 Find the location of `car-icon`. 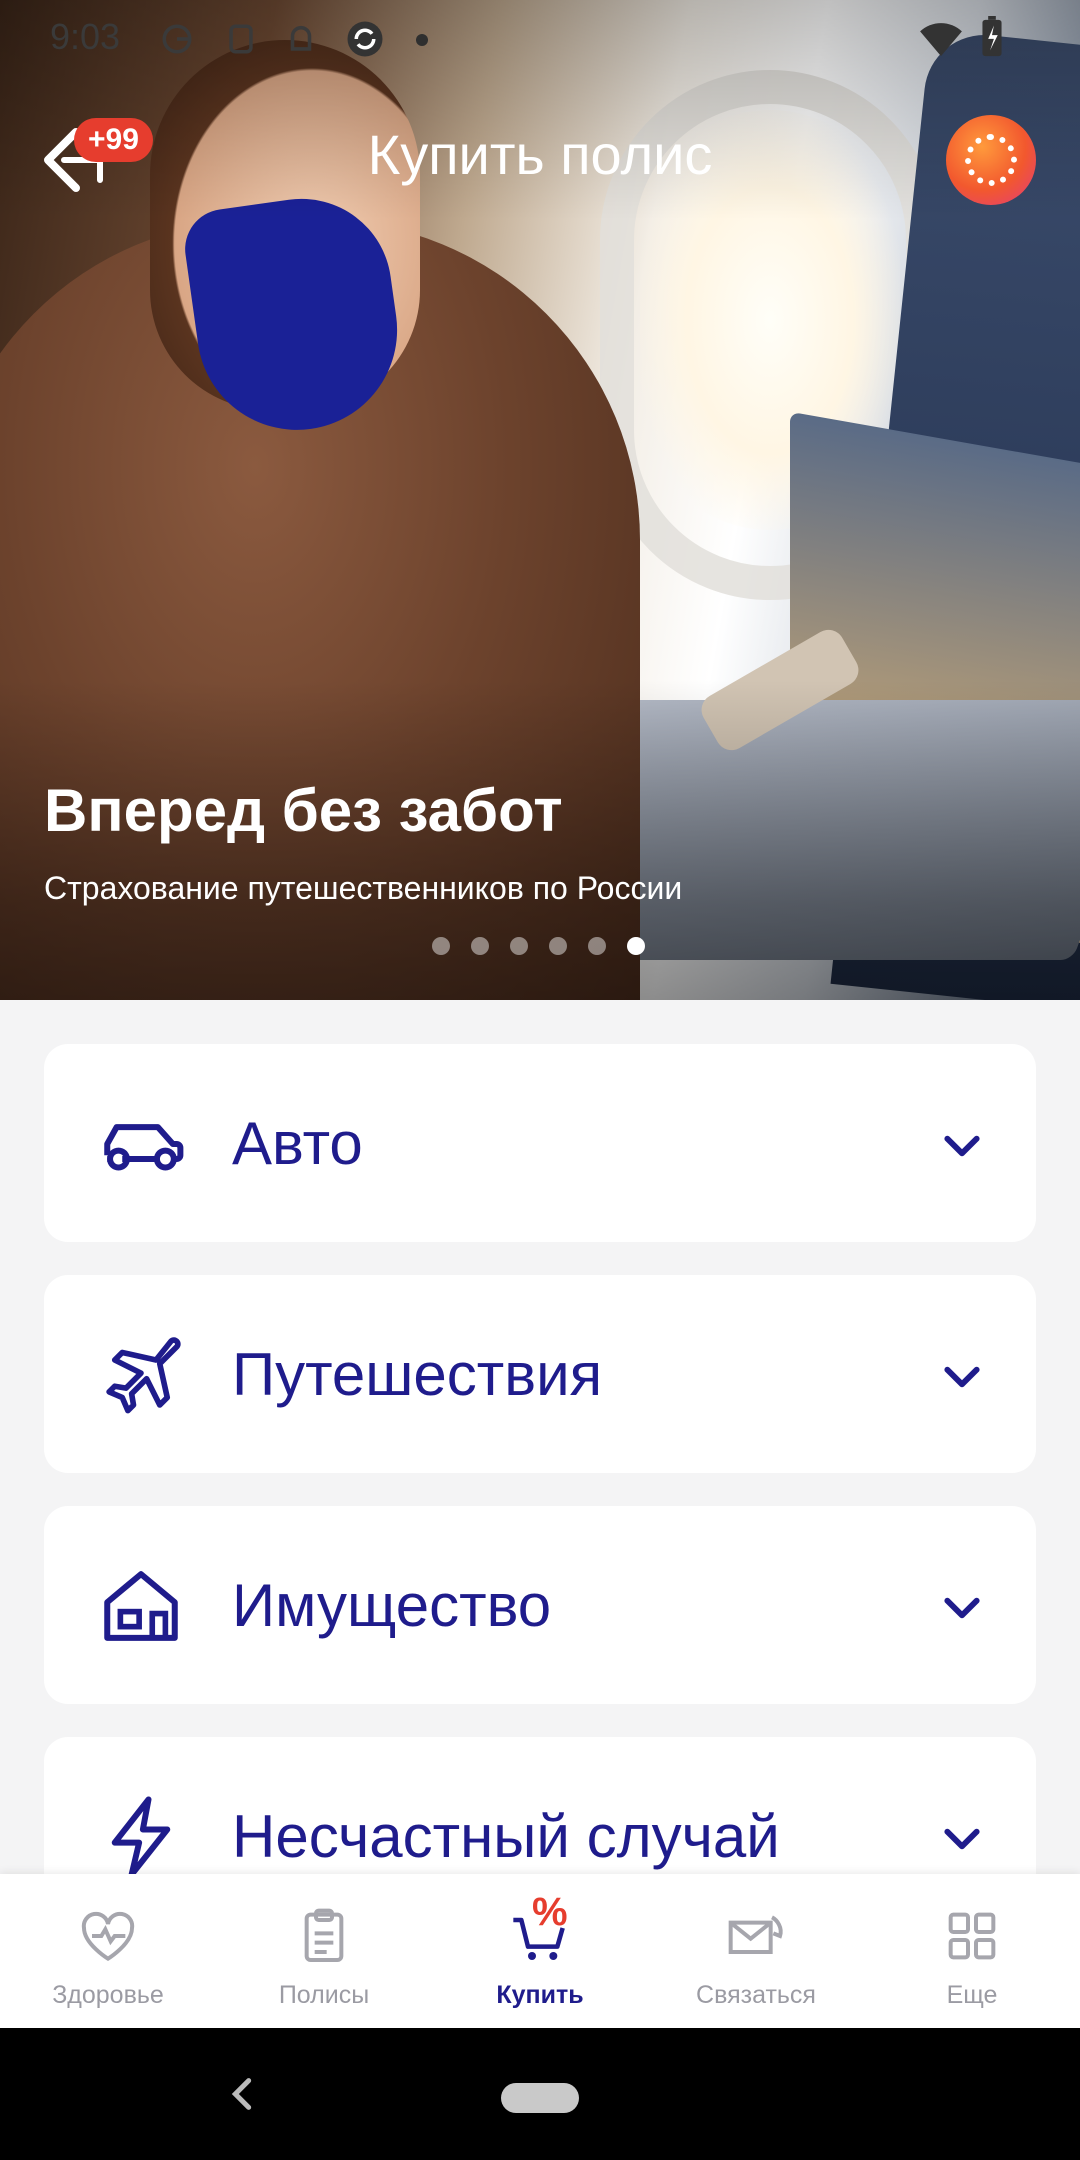

car-icon is located at coordinates (144, 1147).